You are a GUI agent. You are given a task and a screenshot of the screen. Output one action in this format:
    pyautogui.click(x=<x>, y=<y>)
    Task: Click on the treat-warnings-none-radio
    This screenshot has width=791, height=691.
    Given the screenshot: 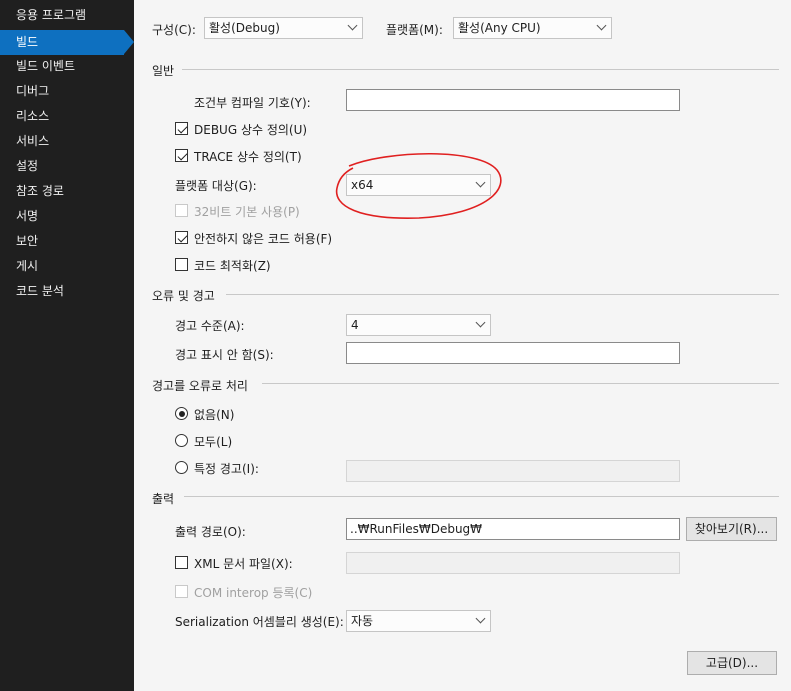 What is the action you would take?
    pyautogui.click(x=181, y=413)
    